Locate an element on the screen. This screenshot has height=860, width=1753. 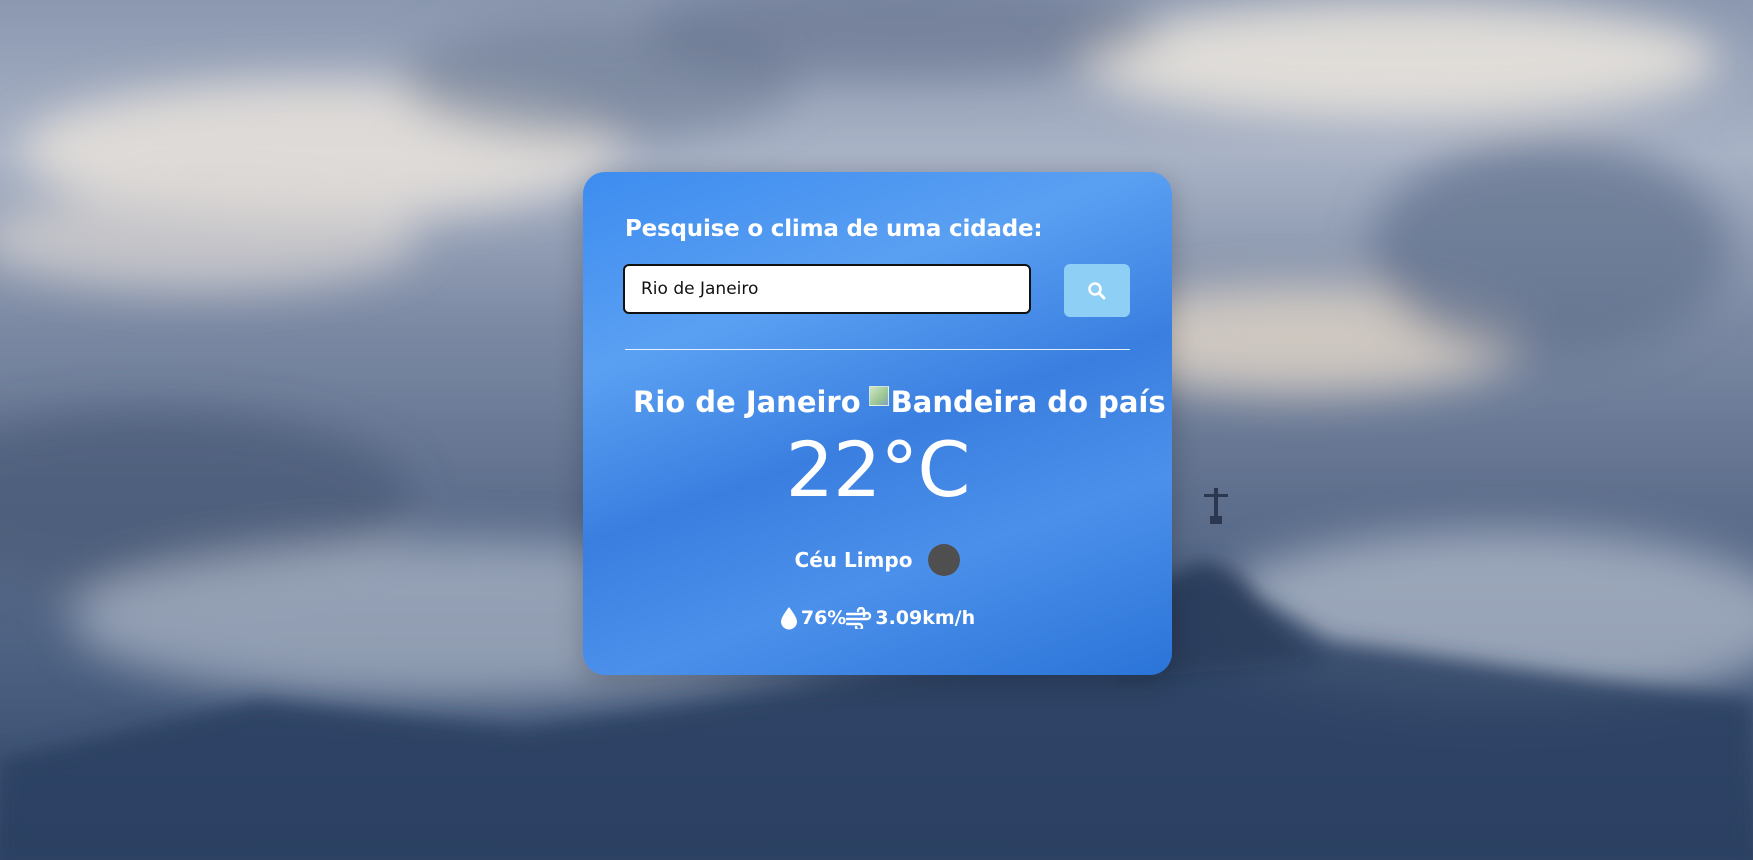
flag-alt-text: Bandeira do país is located at coordinates (1028, 402).